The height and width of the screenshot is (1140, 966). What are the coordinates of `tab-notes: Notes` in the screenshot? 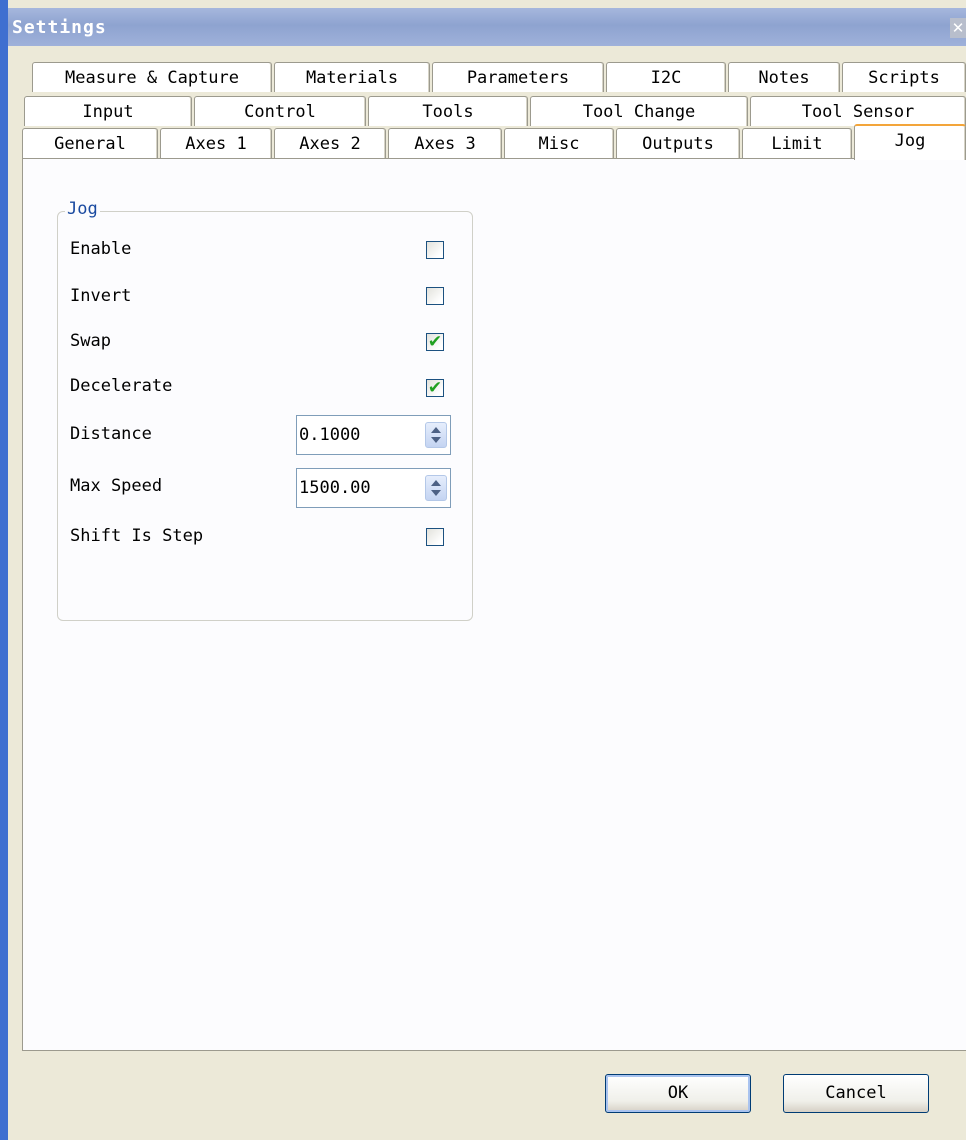 It's located at (784, 77).